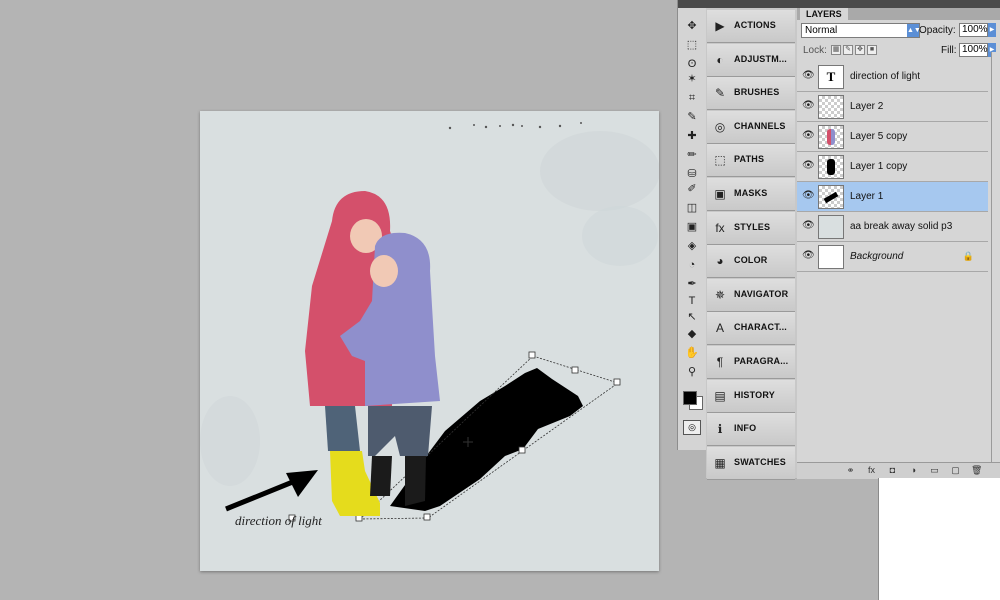 The height and width of the screenshot is (600, 1000). Describe the element at coordinates (861, 30) in the screenshot. I see `blend-mode-select: Normal ▲▼` at that location.